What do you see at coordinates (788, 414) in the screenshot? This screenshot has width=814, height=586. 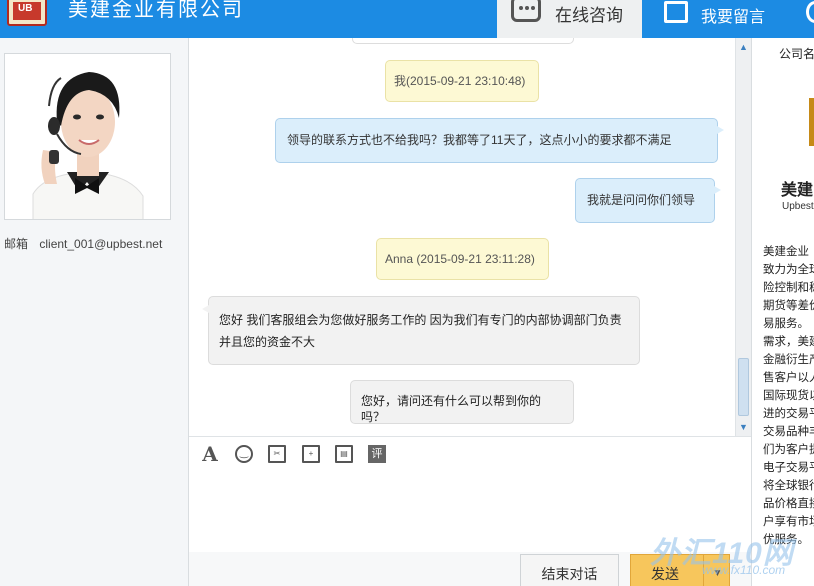 I see `description-line: 进的交易平` at bounding box center [788, 414].